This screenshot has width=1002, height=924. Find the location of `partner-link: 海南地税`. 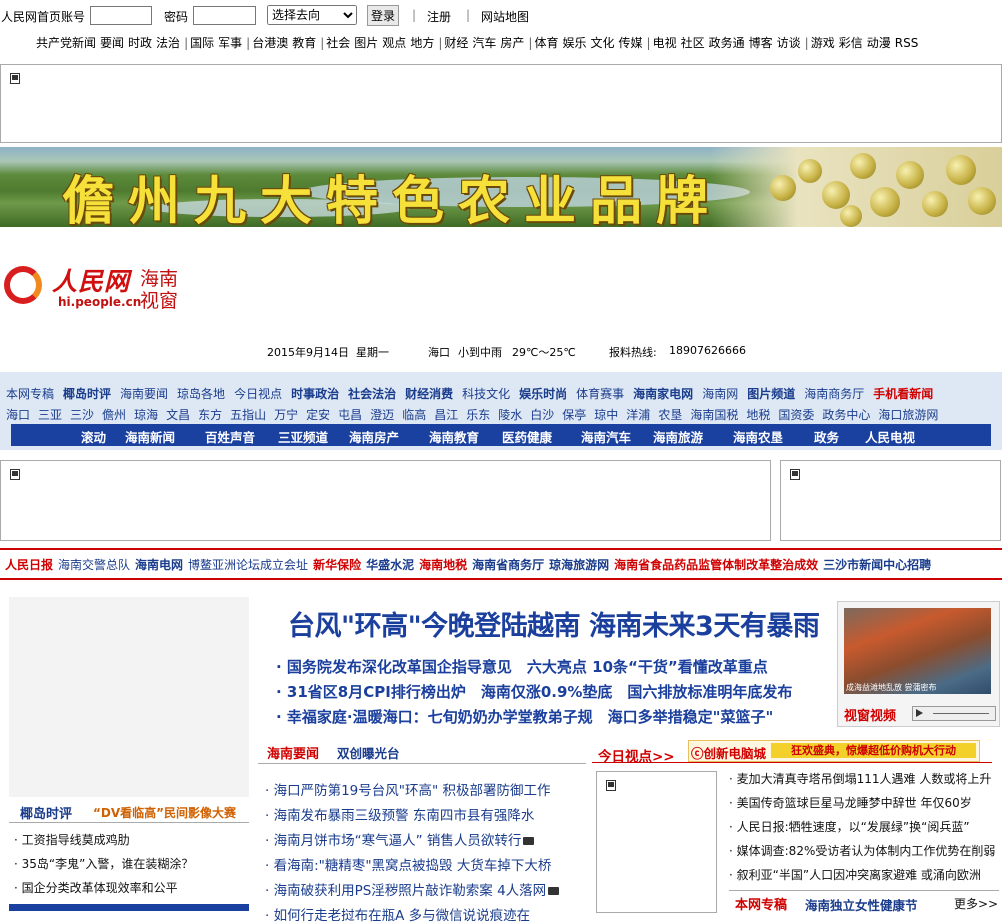

partner-link: 海南地税 is located at coordinates (443, 565).